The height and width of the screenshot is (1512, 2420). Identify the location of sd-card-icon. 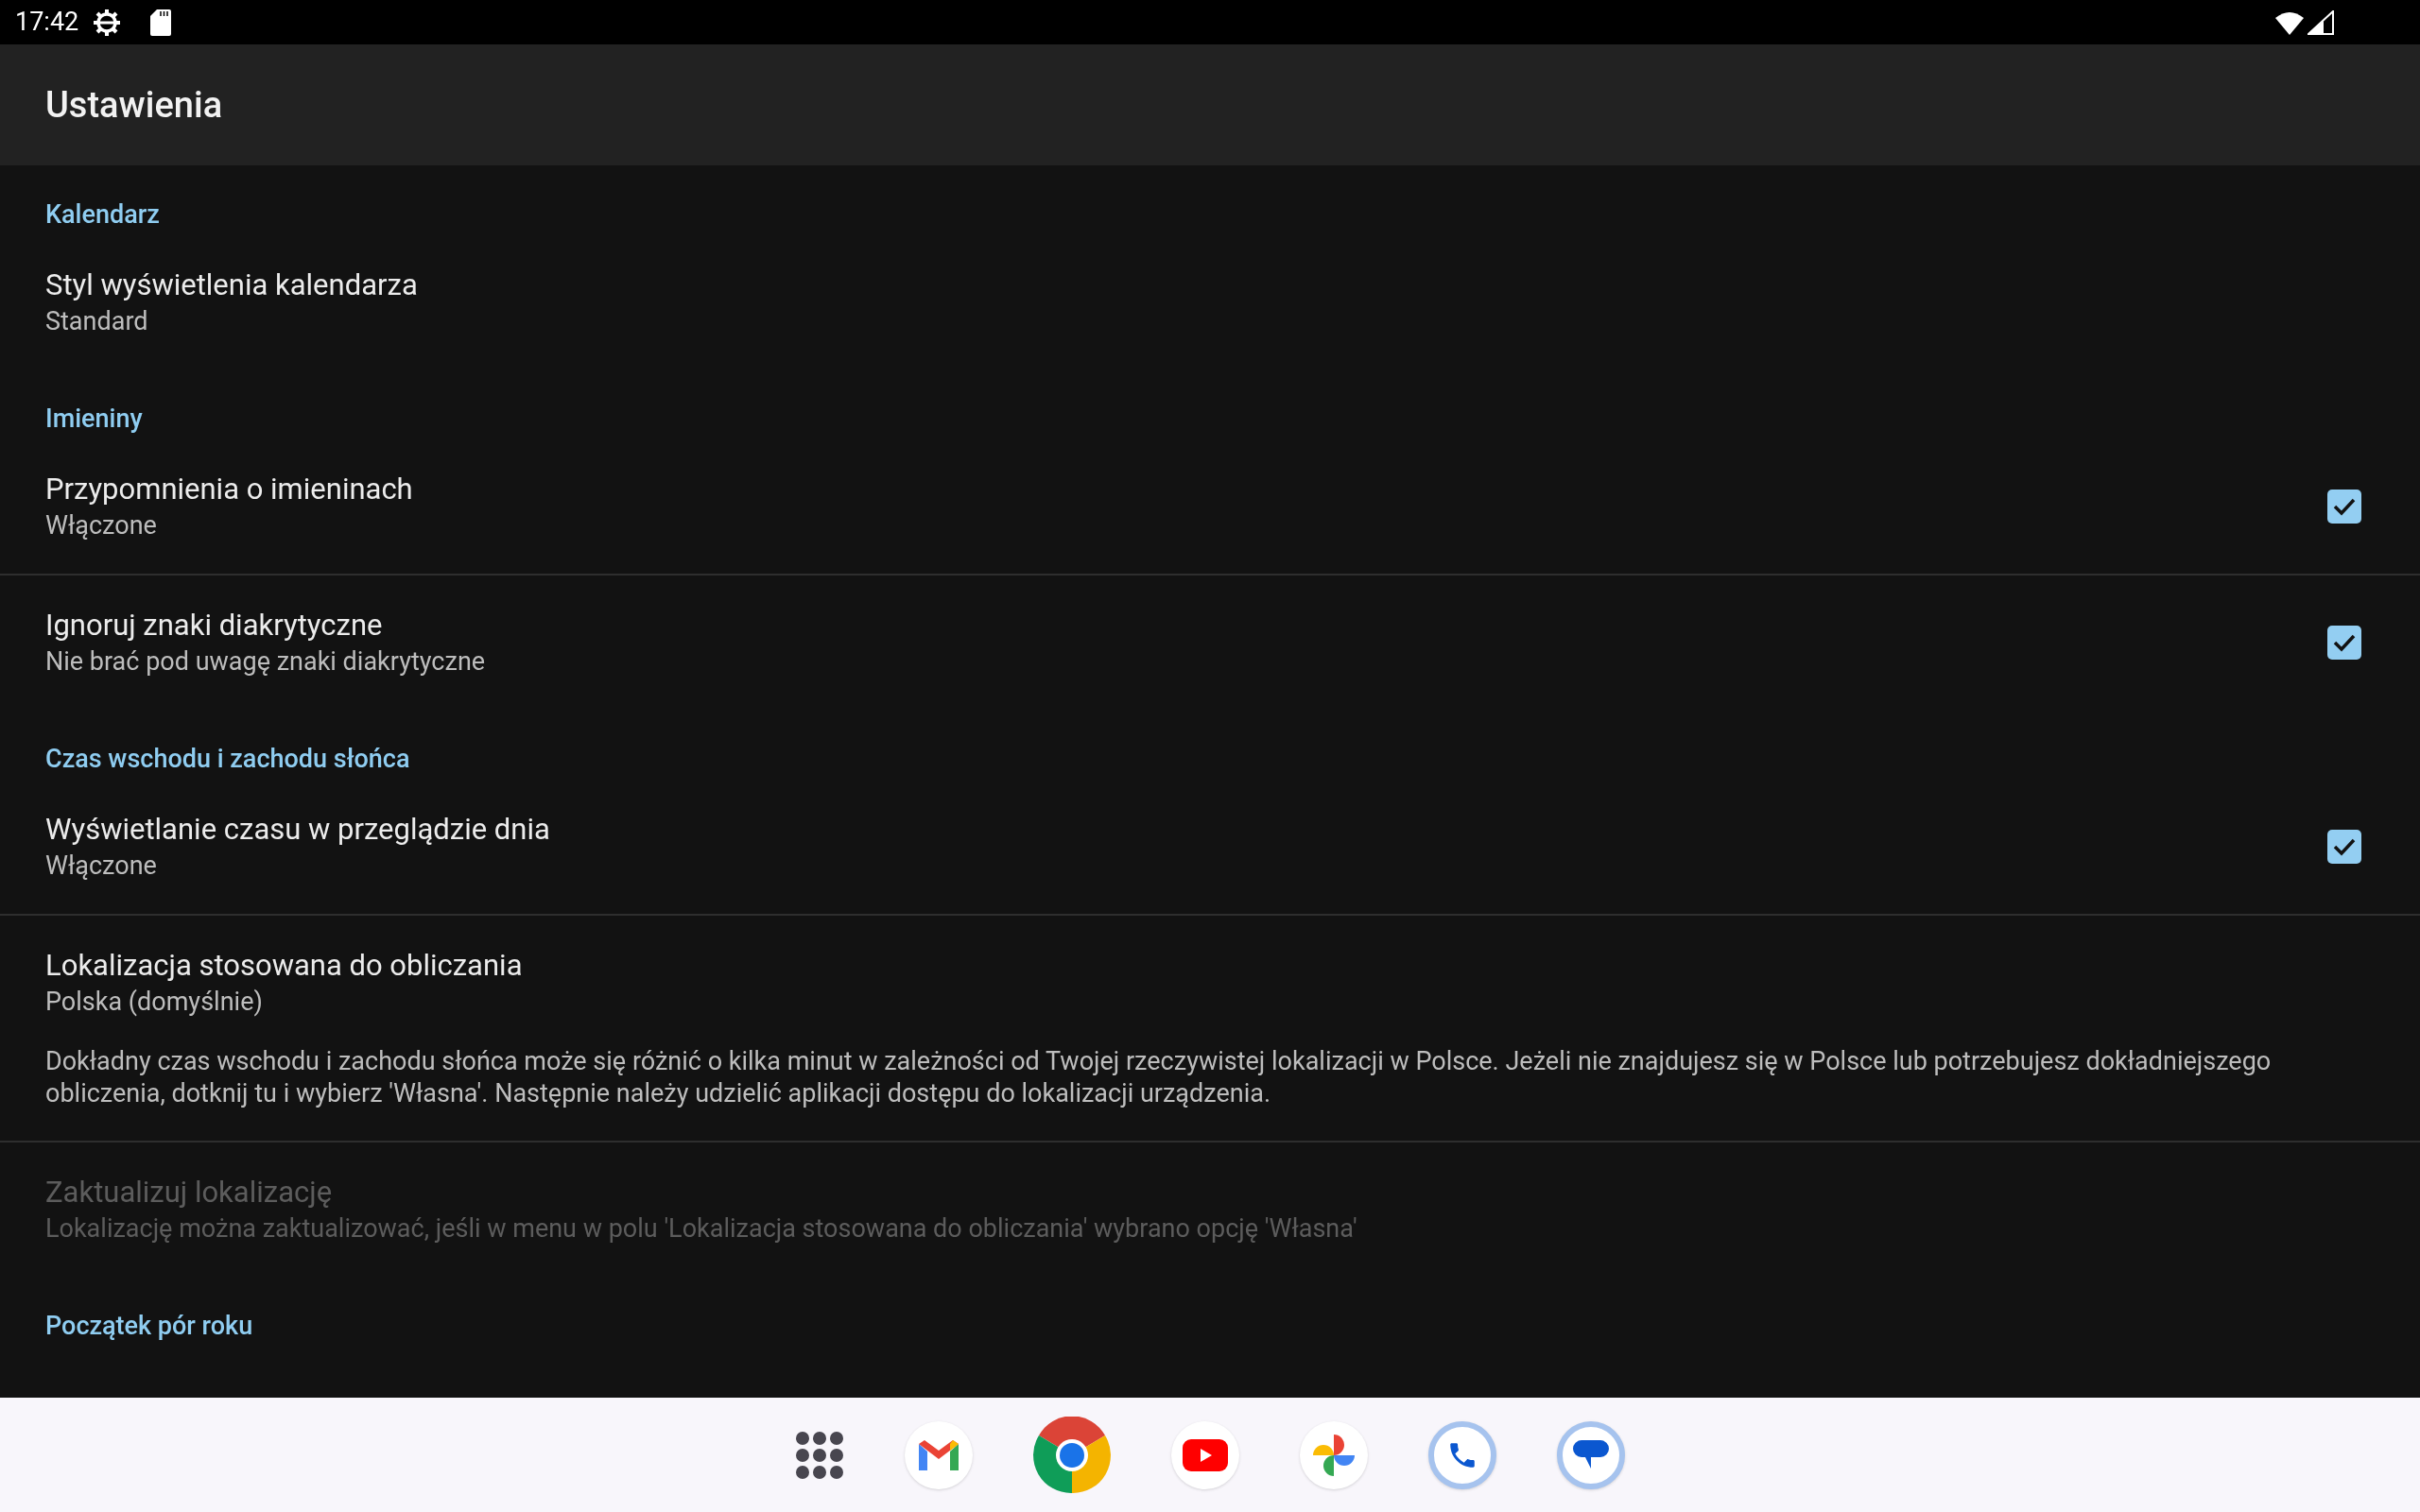
(161, 22).